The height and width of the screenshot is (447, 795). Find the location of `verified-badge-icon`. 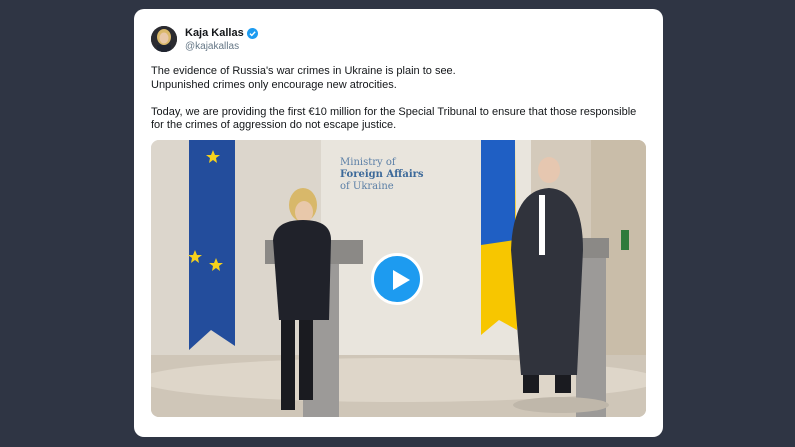

verified-badge-icon is located at coordinates (252, 33).